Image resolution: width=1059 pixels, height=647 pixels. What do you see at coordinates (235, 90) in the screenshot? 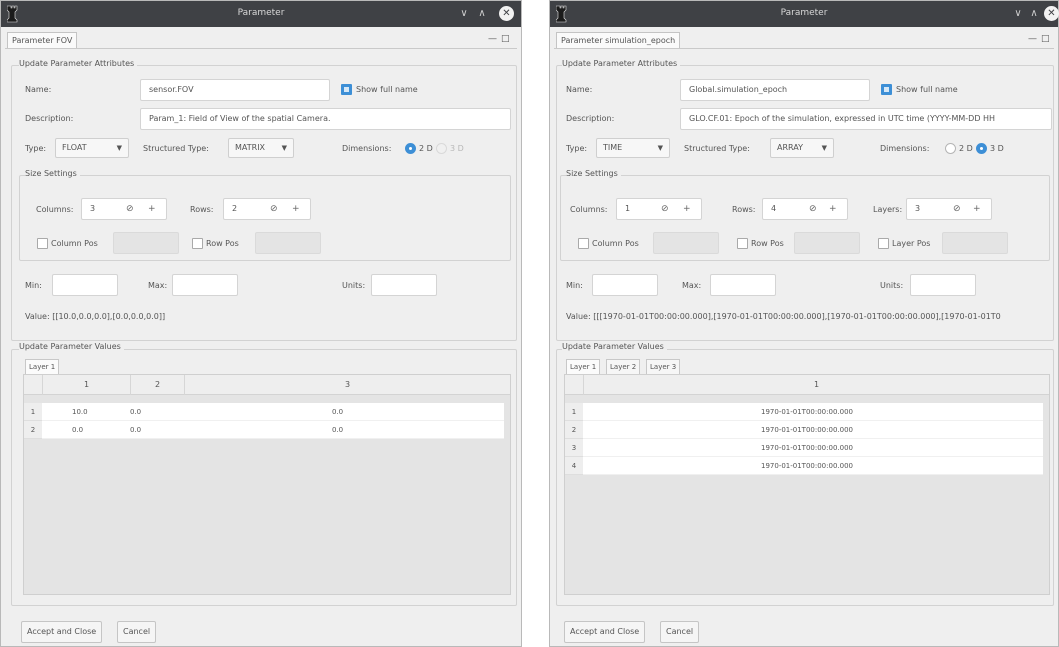
I see `name-field: sensor.FOV` at bounding box center [235, 90].